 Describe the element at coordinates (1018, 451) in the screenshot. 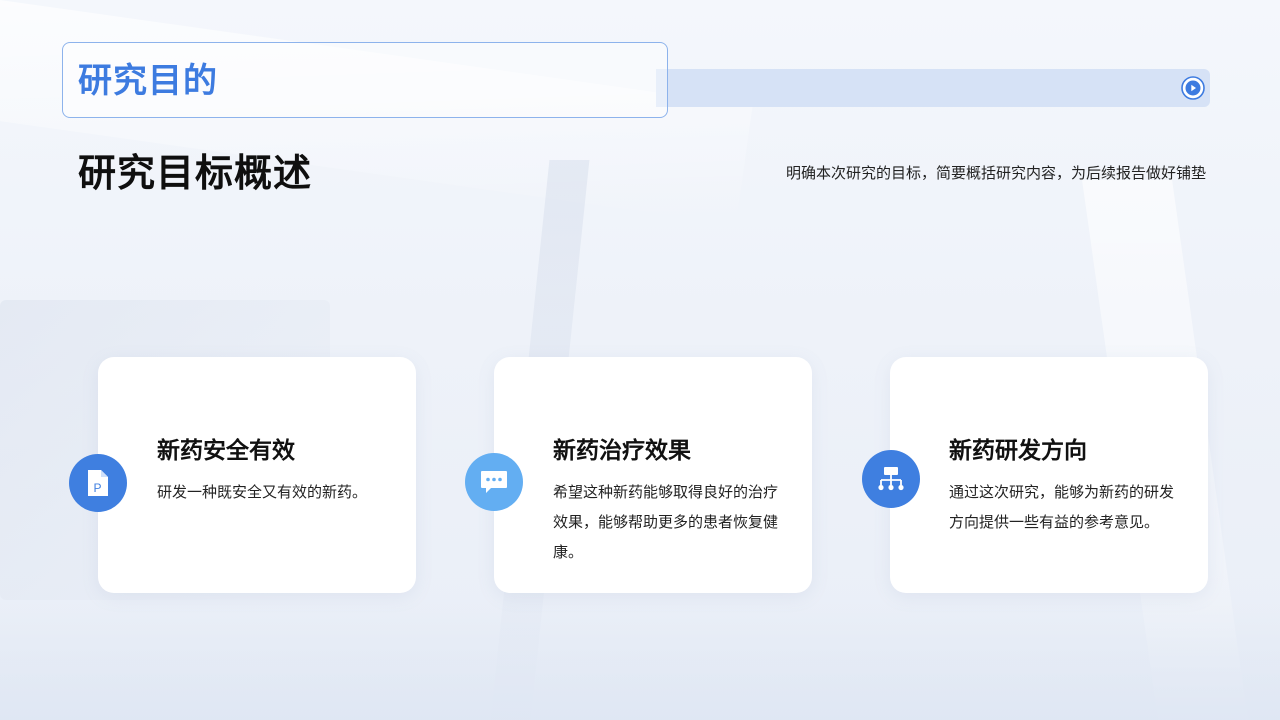

I see `card-title: 新药研发方向` at that location.